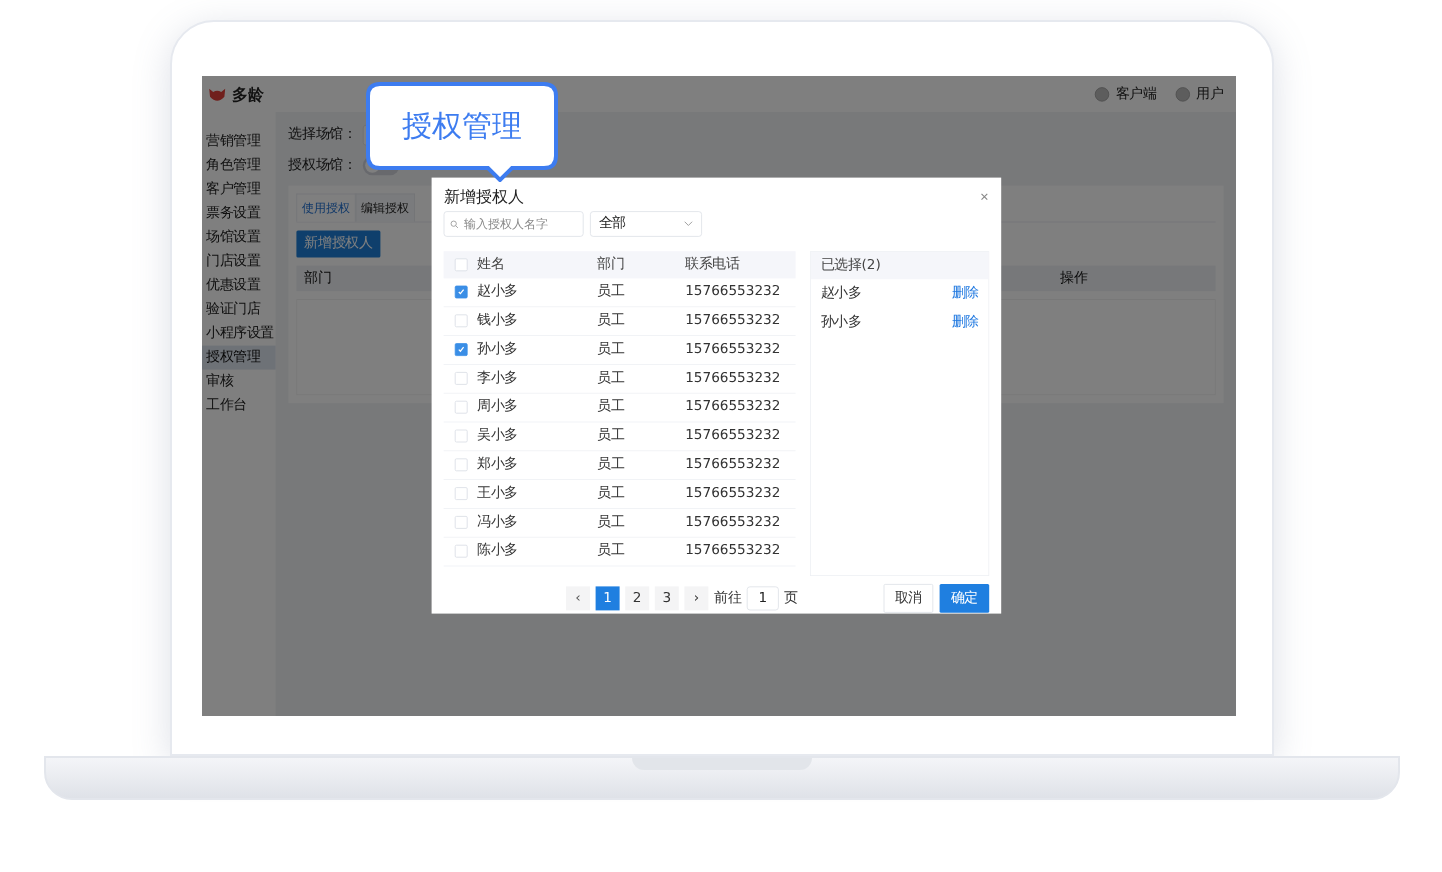 The image size is (1442, 872). I want to click on dialog-title: 新增授权人, so click(483, 197).